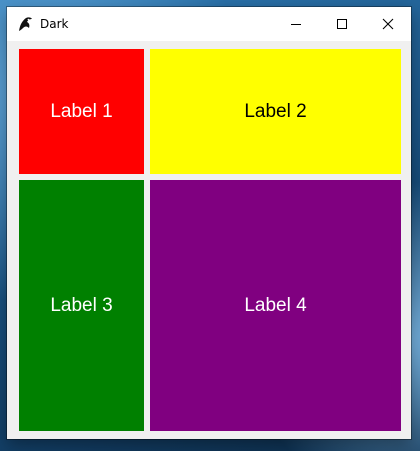  I want to click on minimize-icon, so click(296, 24).